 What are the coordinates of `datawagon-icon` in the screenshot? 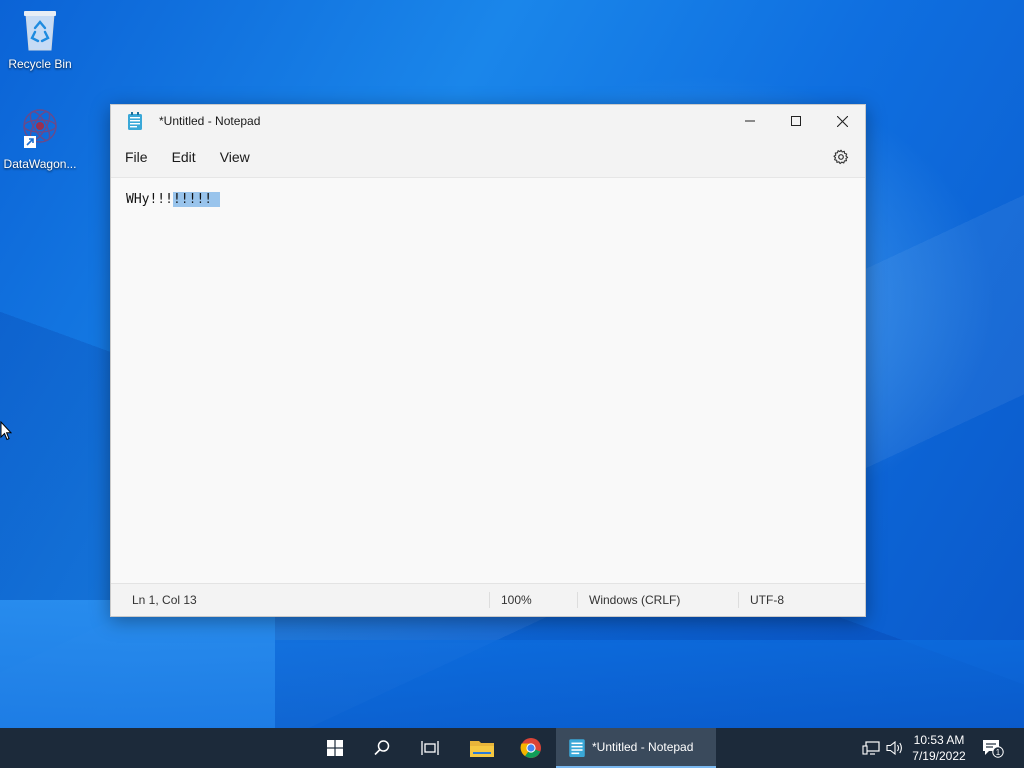 It's located at (40, 128).